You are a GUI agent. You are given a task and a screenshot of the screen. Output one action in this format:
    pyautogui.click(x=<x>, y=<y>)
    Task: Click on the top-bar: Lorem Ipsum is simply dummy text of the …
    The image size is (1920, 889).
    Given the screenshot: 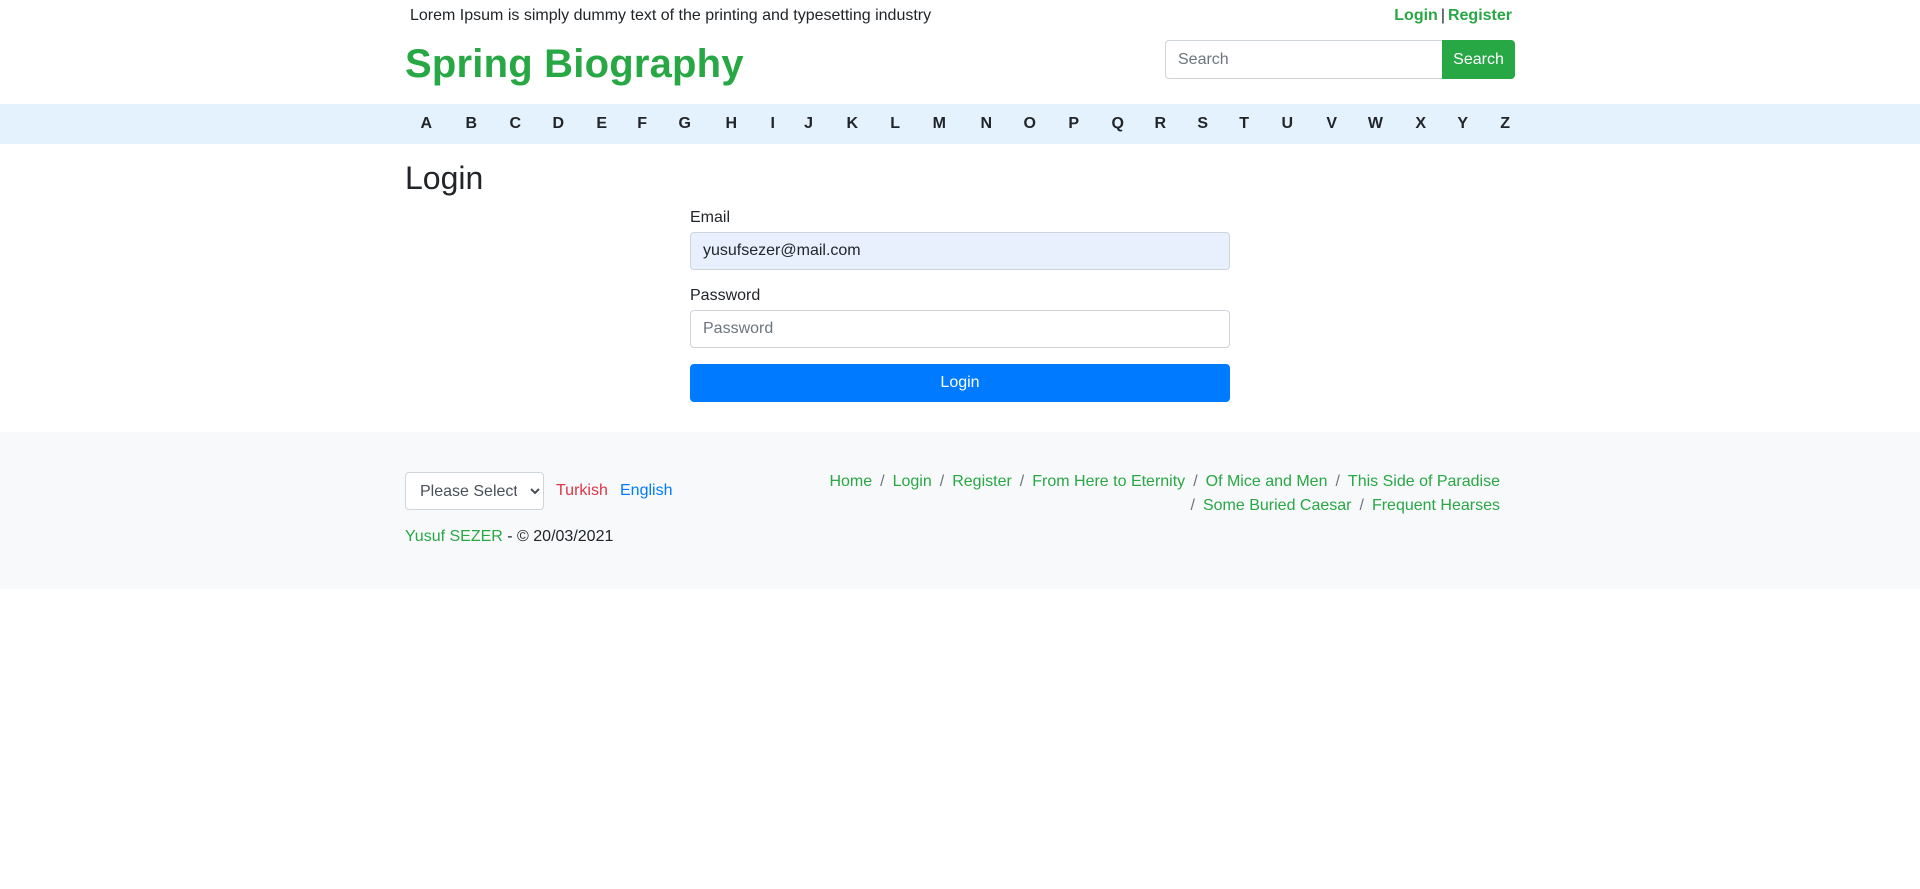 What is the action you would take?
    pyautogui.click(x=960, y=17)
    